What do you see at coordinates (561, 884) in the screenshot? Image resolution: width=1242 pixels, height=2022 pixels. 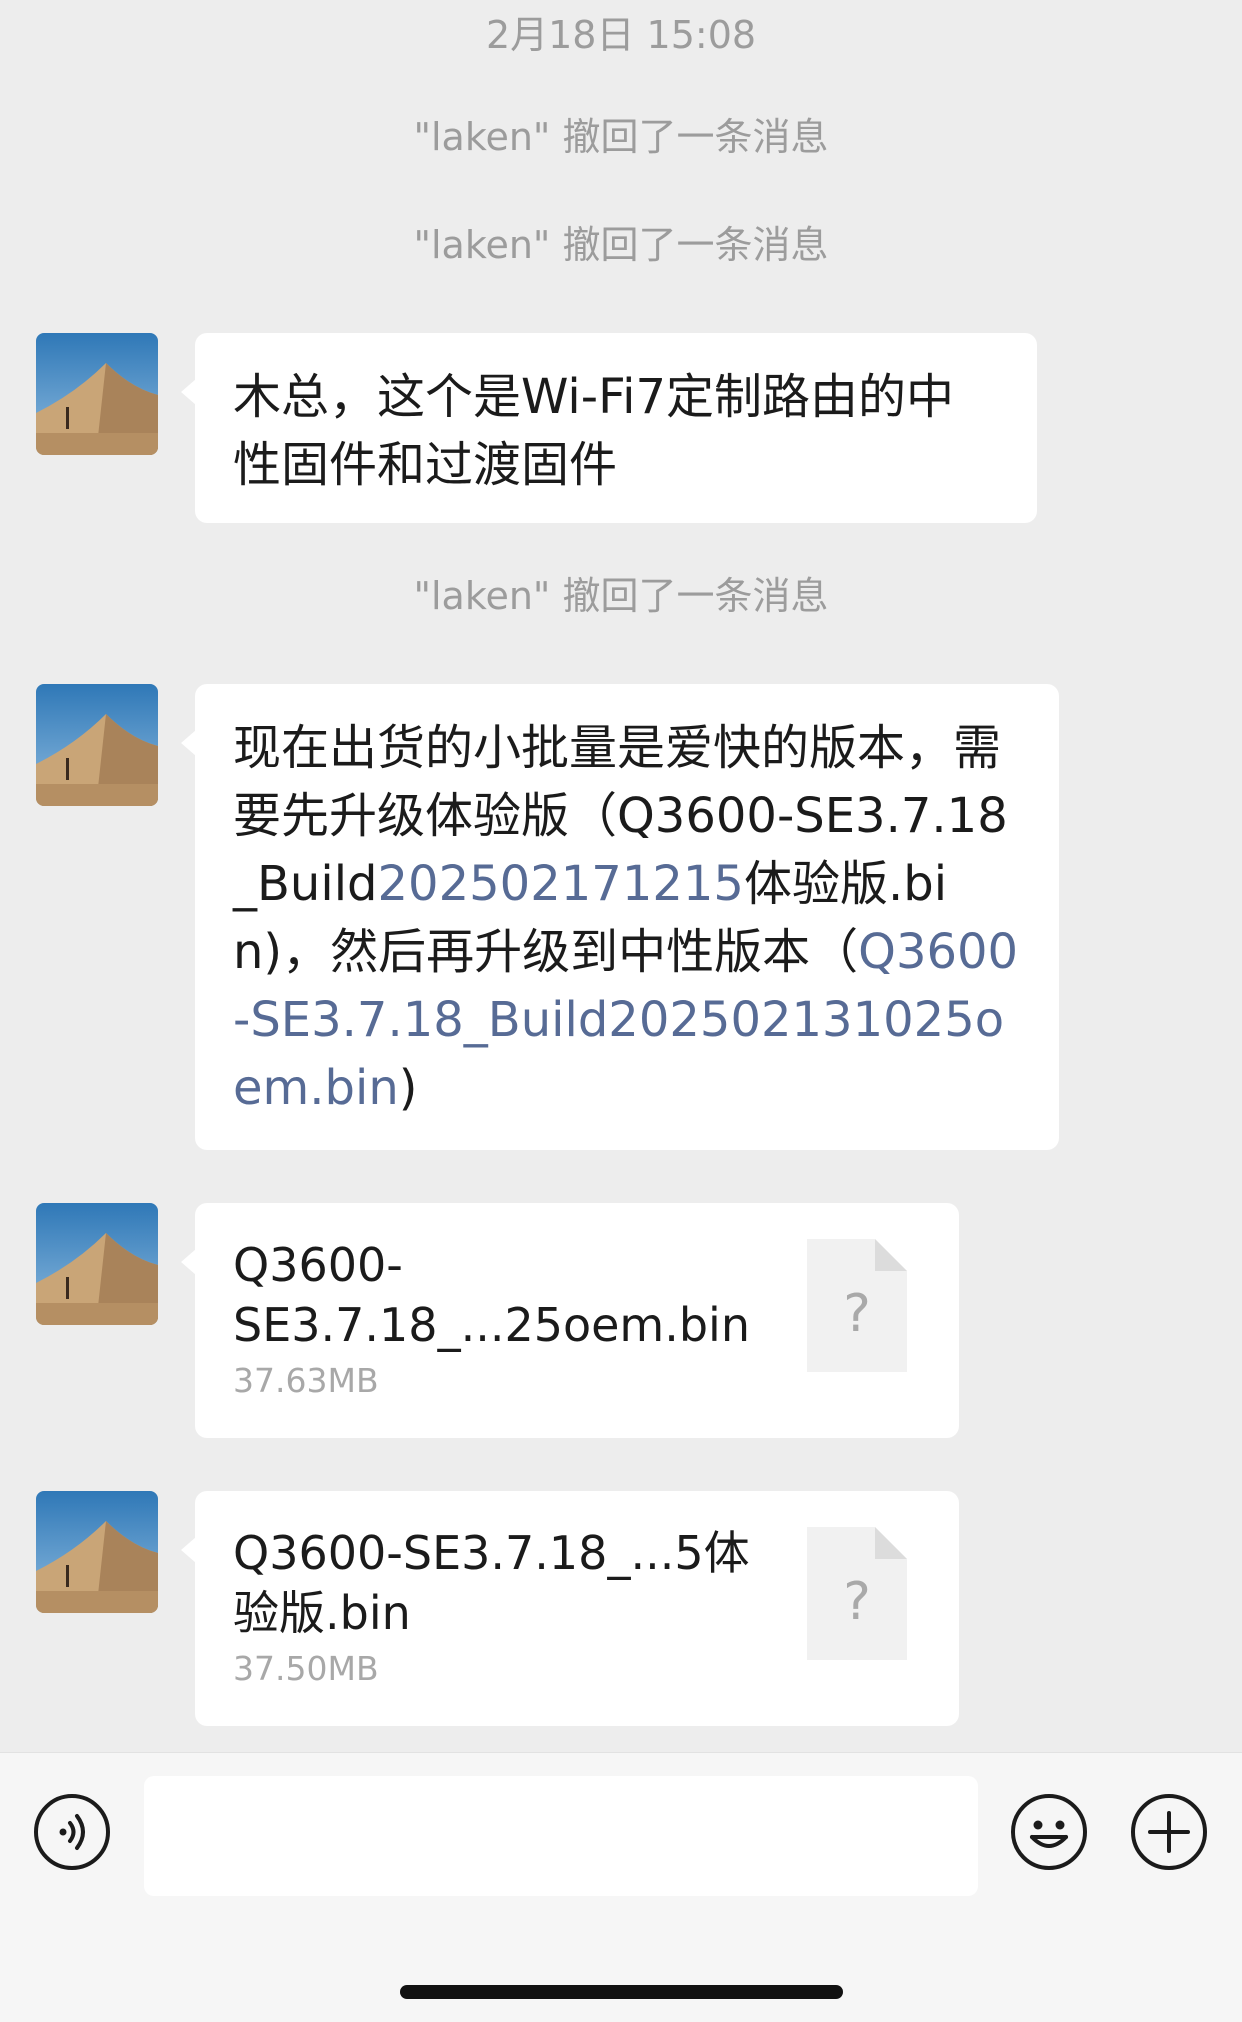 I see `link-text: 202502171215` at bounding box center [561, 884].